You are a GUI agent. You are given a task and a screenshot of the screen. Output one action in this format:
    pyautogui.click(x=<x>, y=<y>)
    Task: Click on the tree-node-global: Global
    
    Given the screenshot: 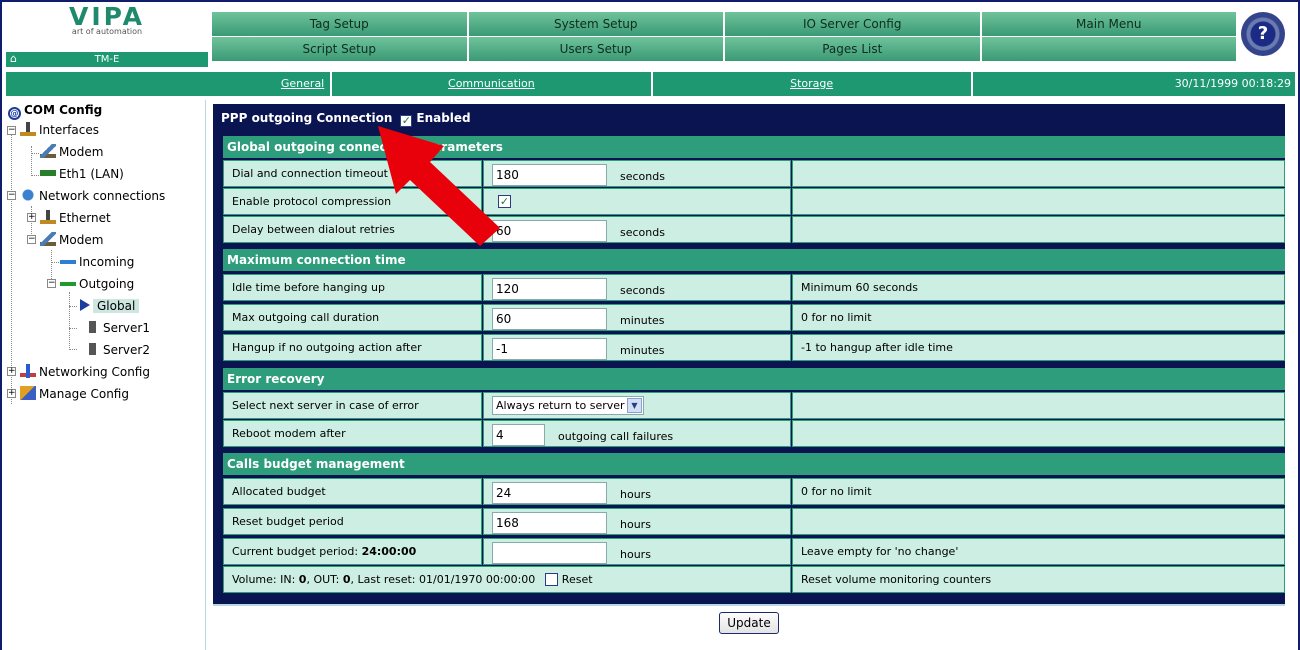 What is the action you would take?
    pyautogui.click(x=110, y=306)
    